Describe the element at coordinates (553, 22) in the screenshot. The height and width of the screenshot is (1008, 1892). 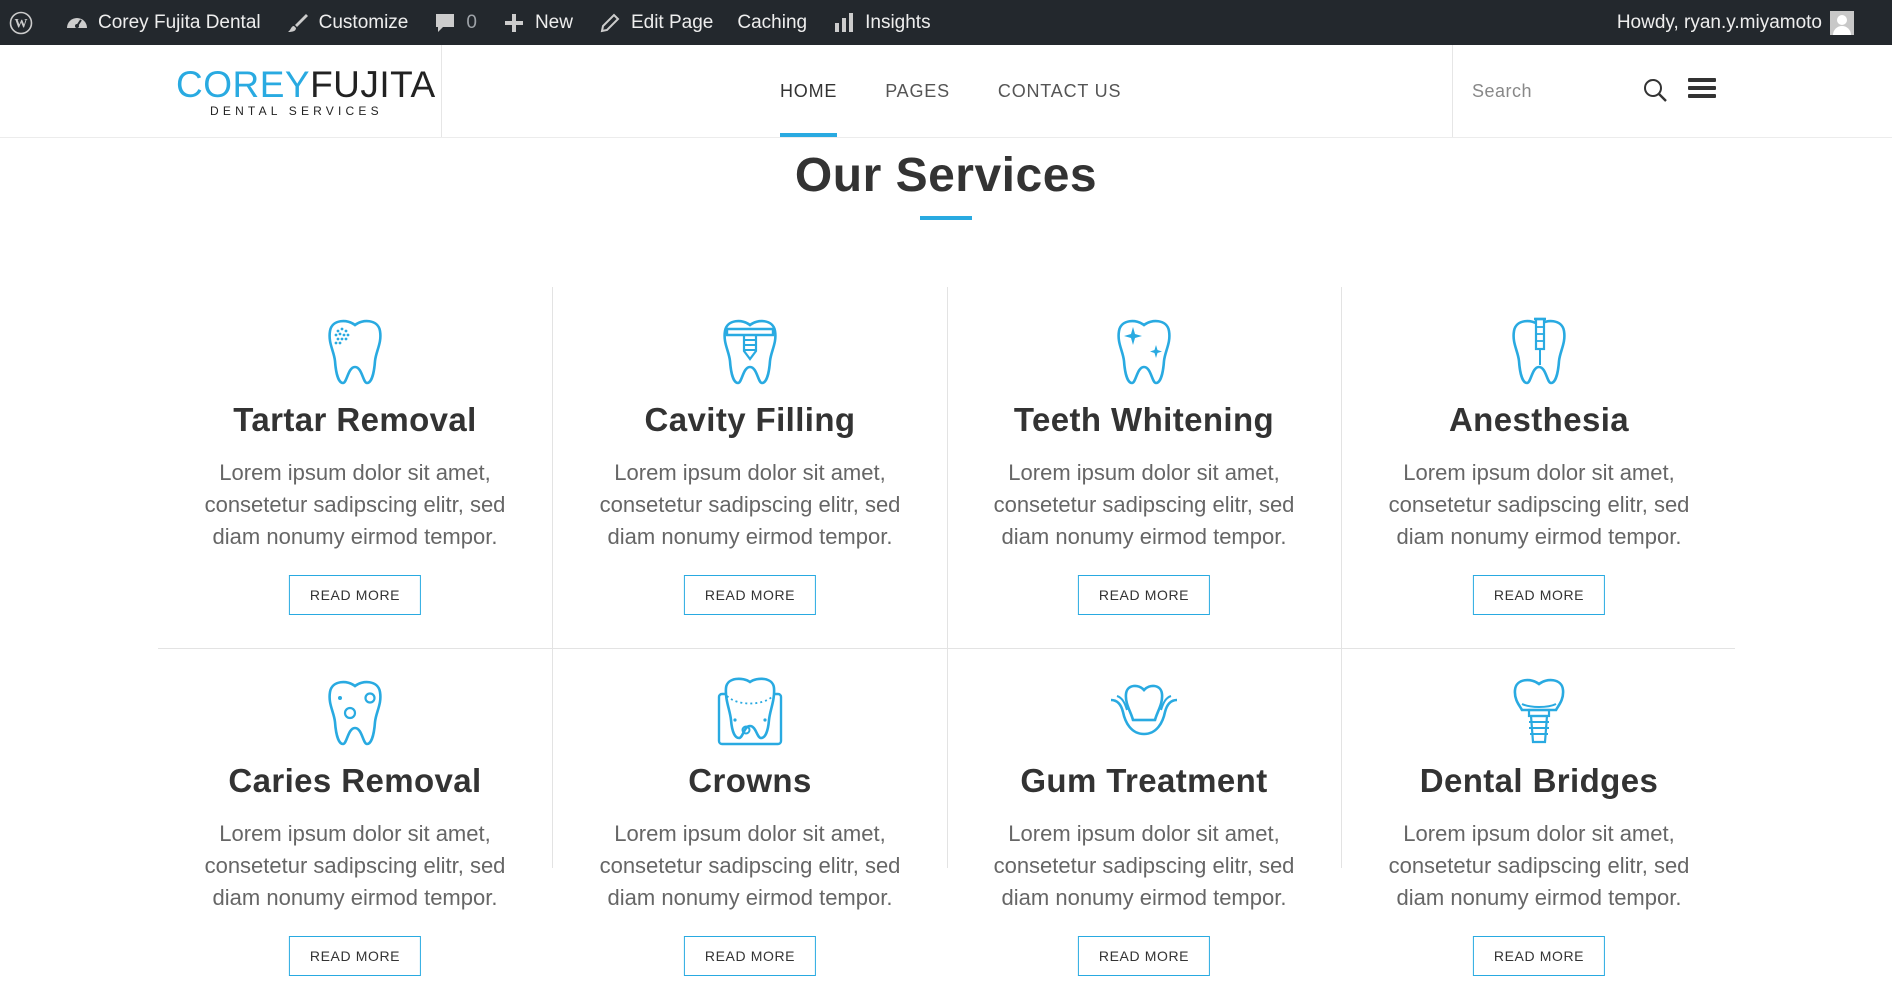
I see `new-label: New` at that location.